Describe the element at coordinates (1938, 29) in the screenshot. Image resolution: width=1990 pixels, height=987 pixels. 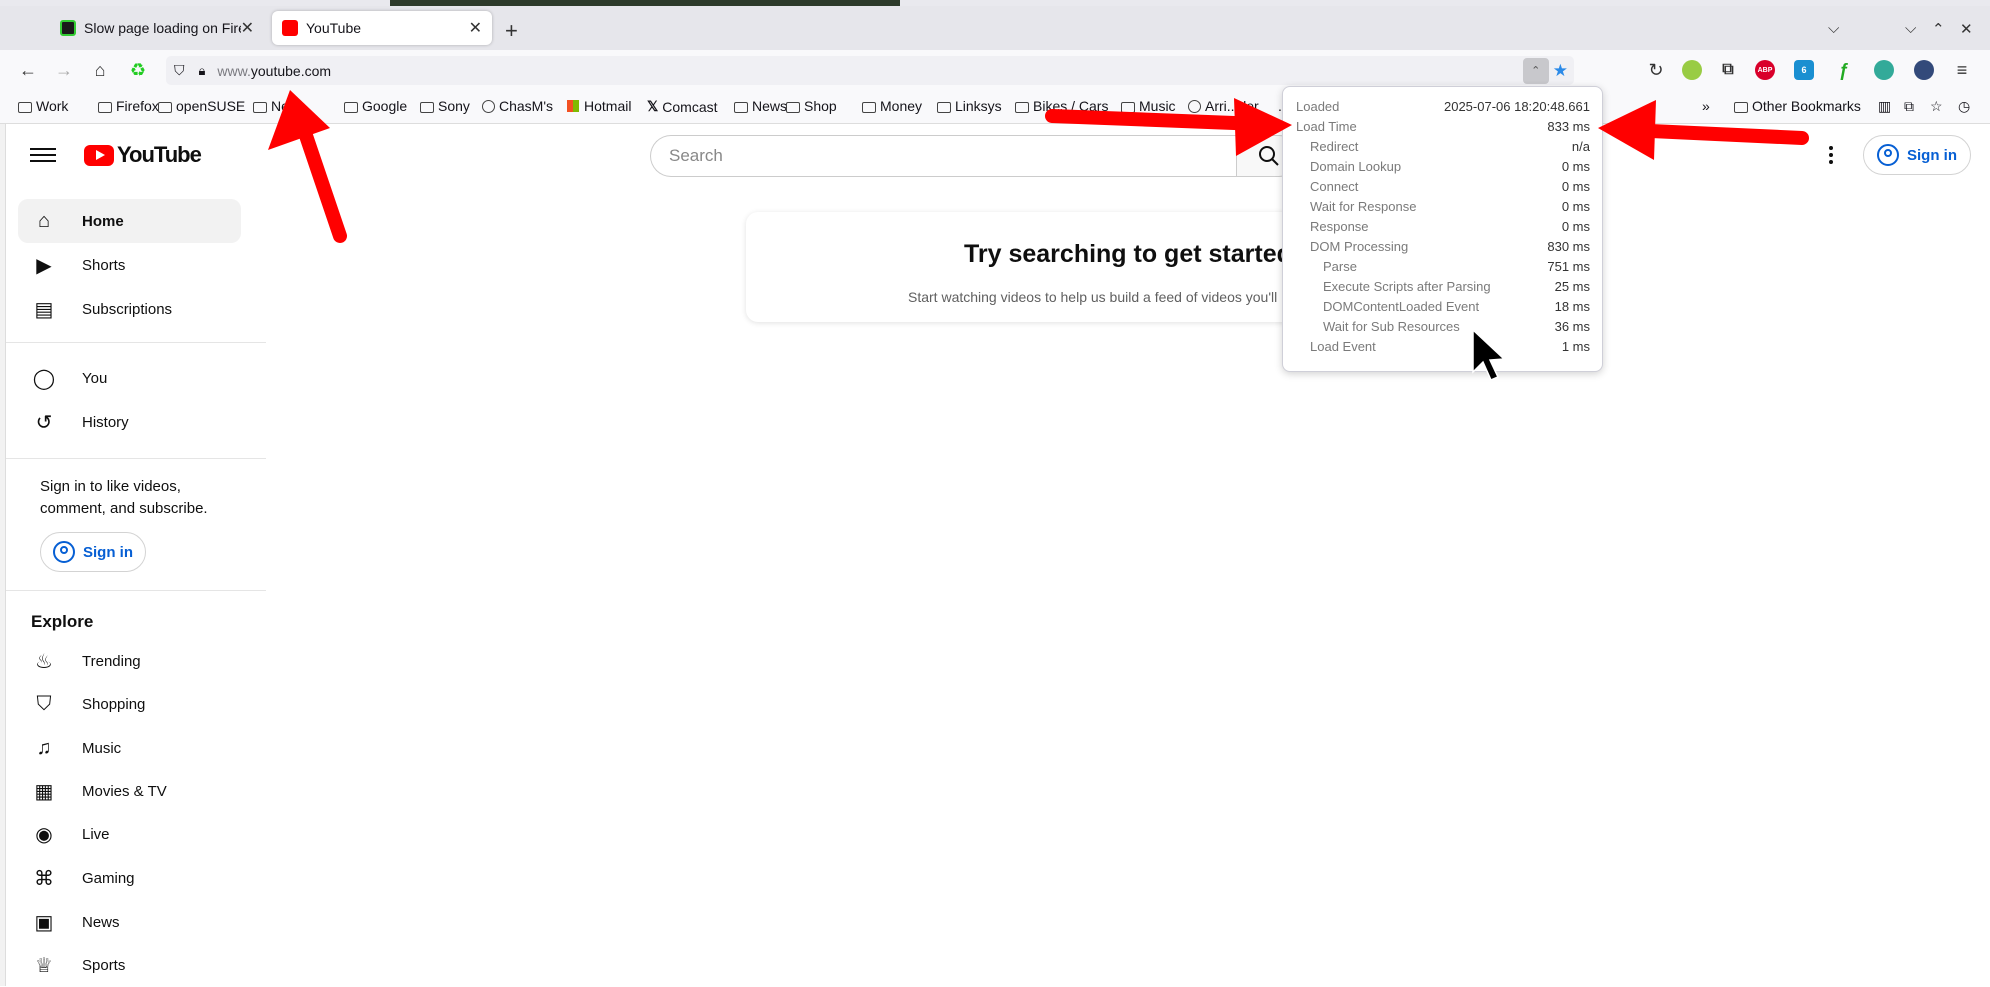
I see `maximize-chevron-icon: ⌃` at that location.